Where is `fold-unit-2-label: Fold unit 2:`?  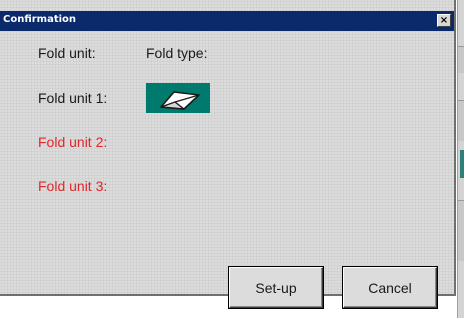
fold-unit-2-label: Fold unit 2: is located at coordinates (73, 142).